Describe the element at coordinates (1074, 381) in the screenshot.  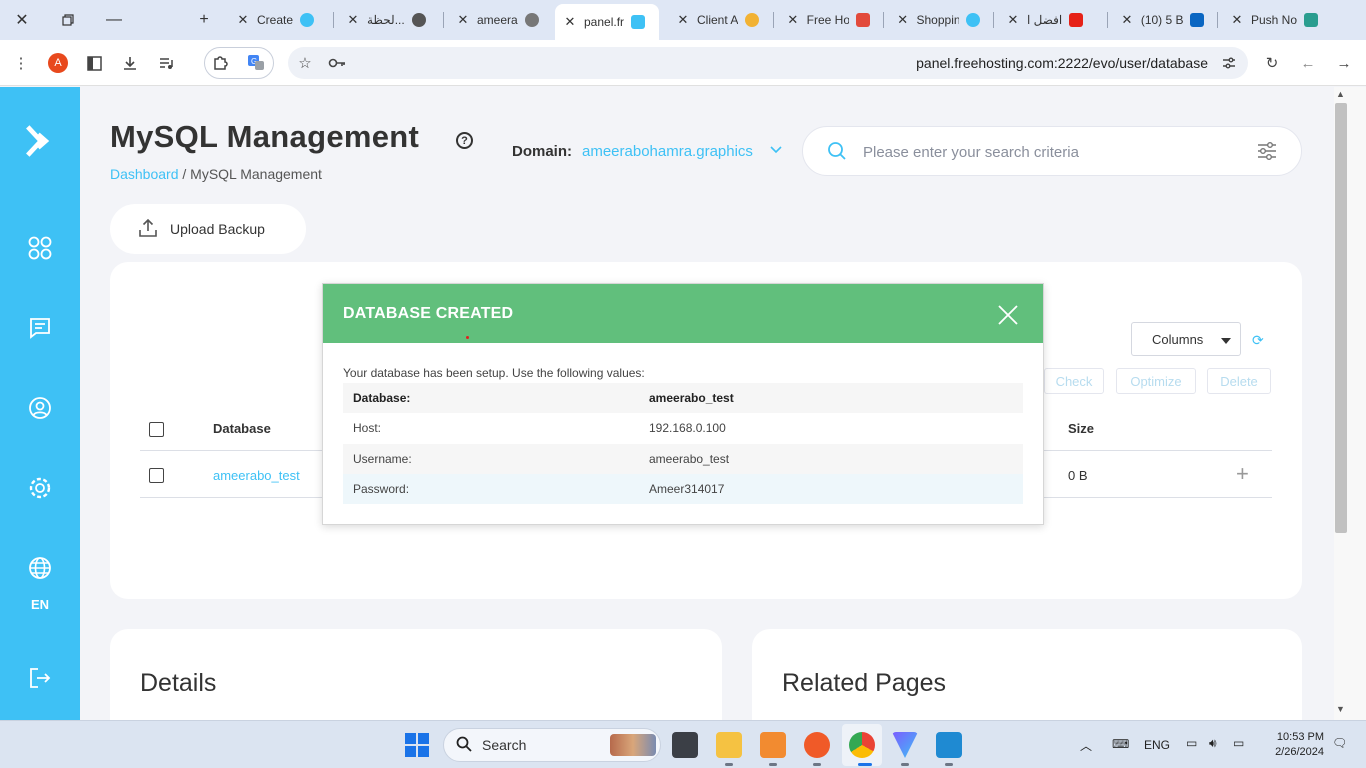
I see `check-button: Check` at that location.